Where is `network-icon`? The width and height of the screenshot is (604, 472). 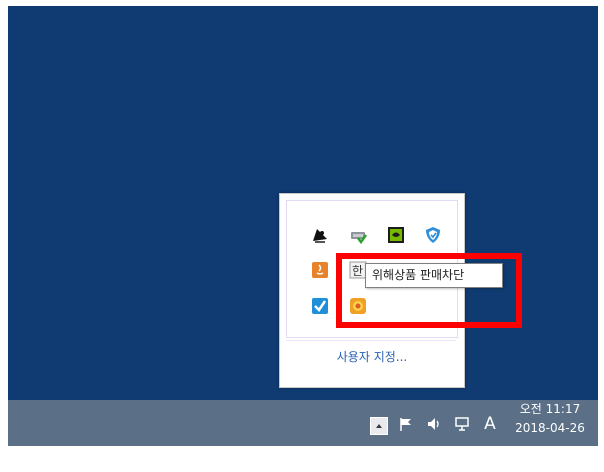
network-icon is located at coordinates (462, 424).